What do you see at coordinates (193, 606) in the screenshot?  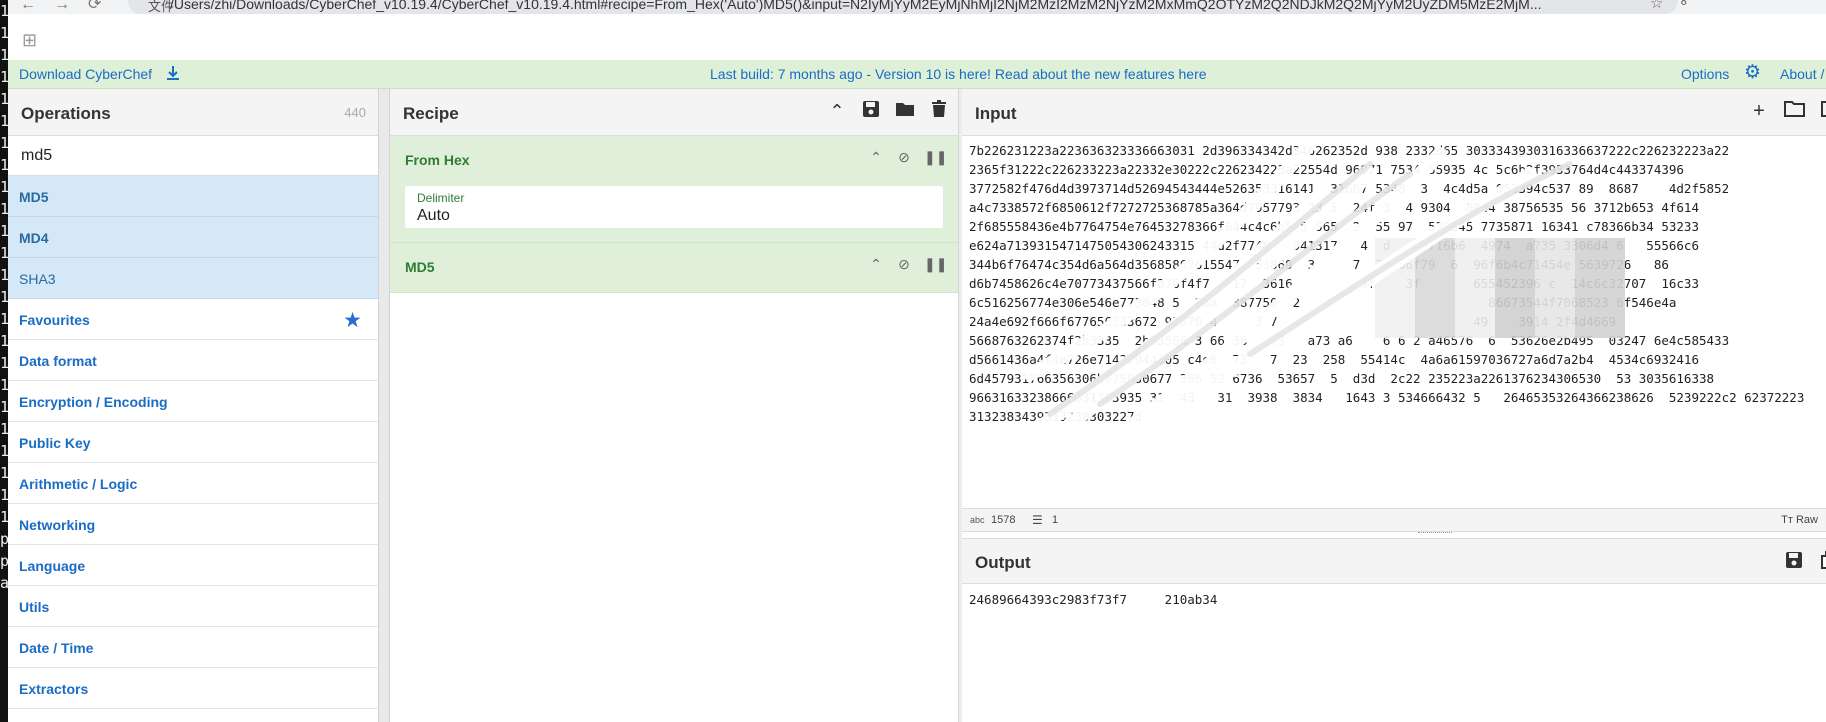 I see `category-utils: Utils` at bounding box center [193, 606].